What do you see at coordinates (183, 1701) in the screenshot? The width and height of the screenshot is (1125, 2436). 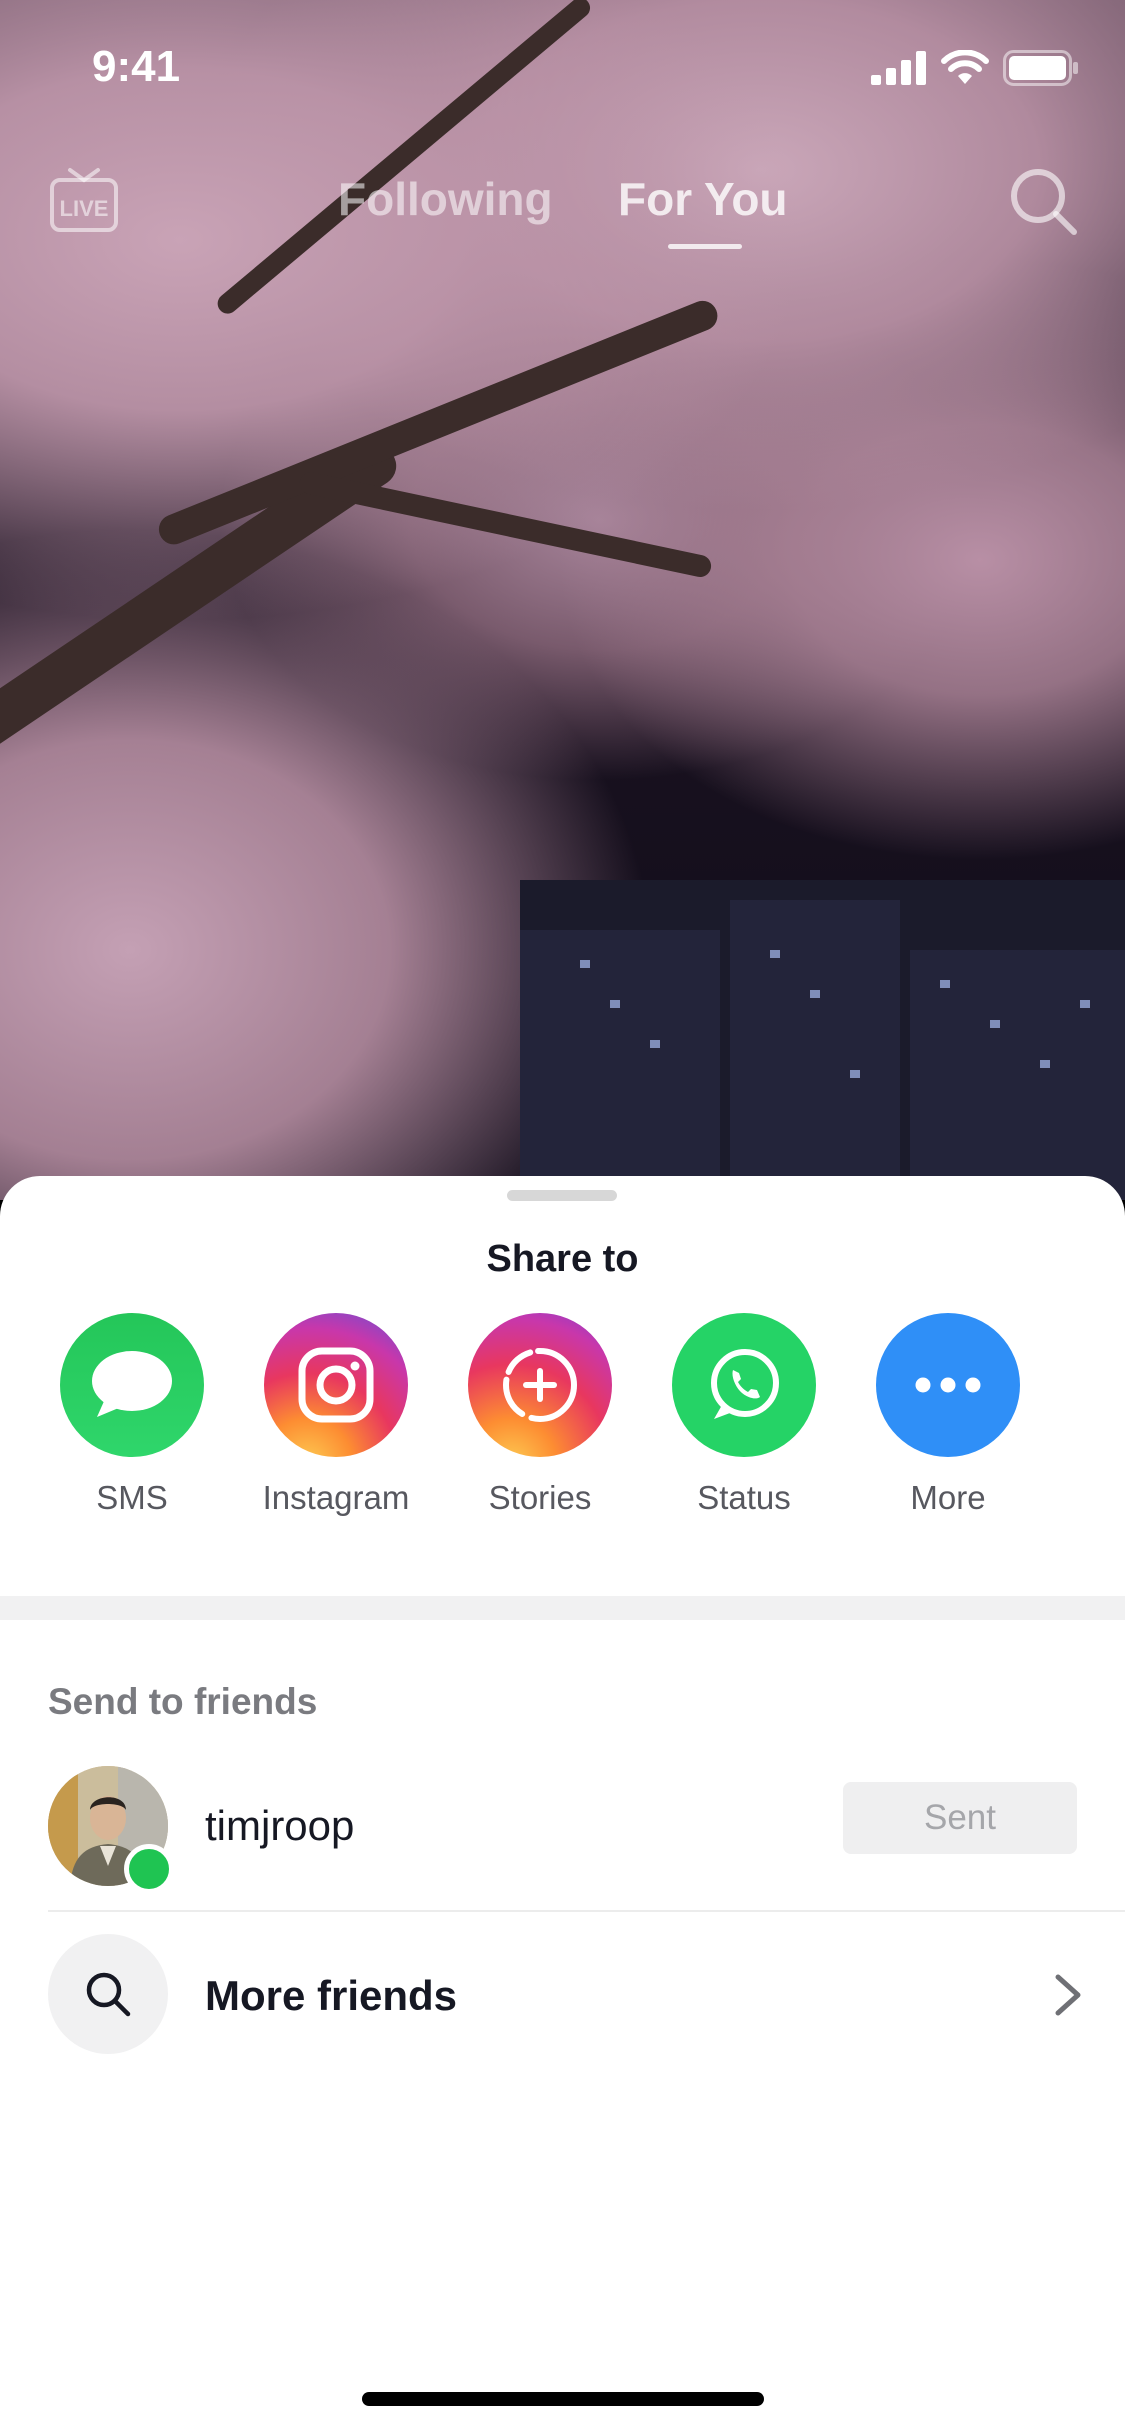 I see `send-to-friends-title: Send to friends` at bounding box center [183, 1701].